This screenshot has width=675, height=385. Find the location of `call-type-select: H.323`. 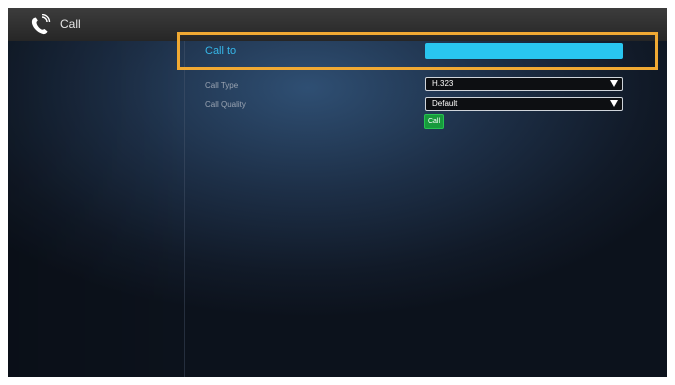

call-type-select: H.323 is located at coordinates (524, 84).